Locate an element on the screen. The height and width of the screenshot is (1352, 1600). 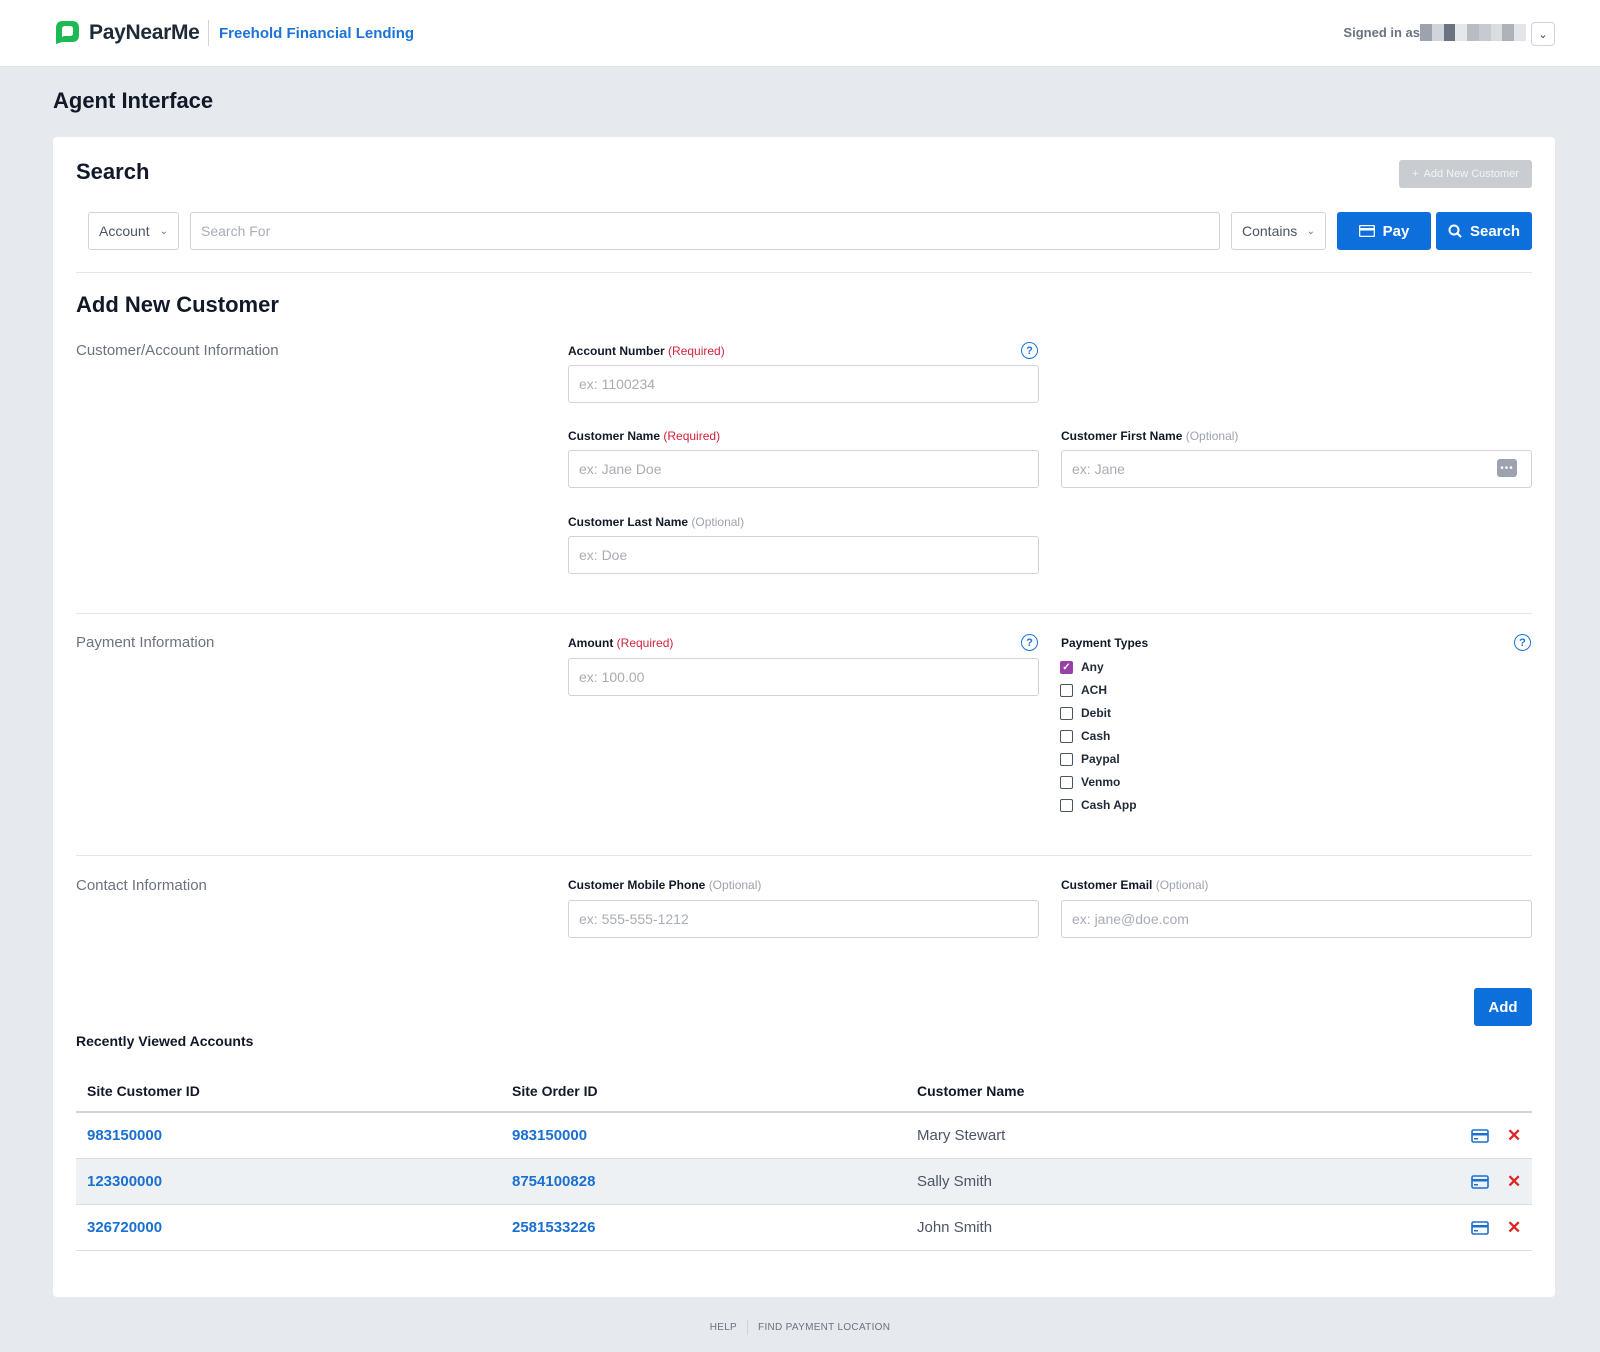
find-payment-location-link: FIND PAYMENT LOCATION is located at coordinates (824, 1327).